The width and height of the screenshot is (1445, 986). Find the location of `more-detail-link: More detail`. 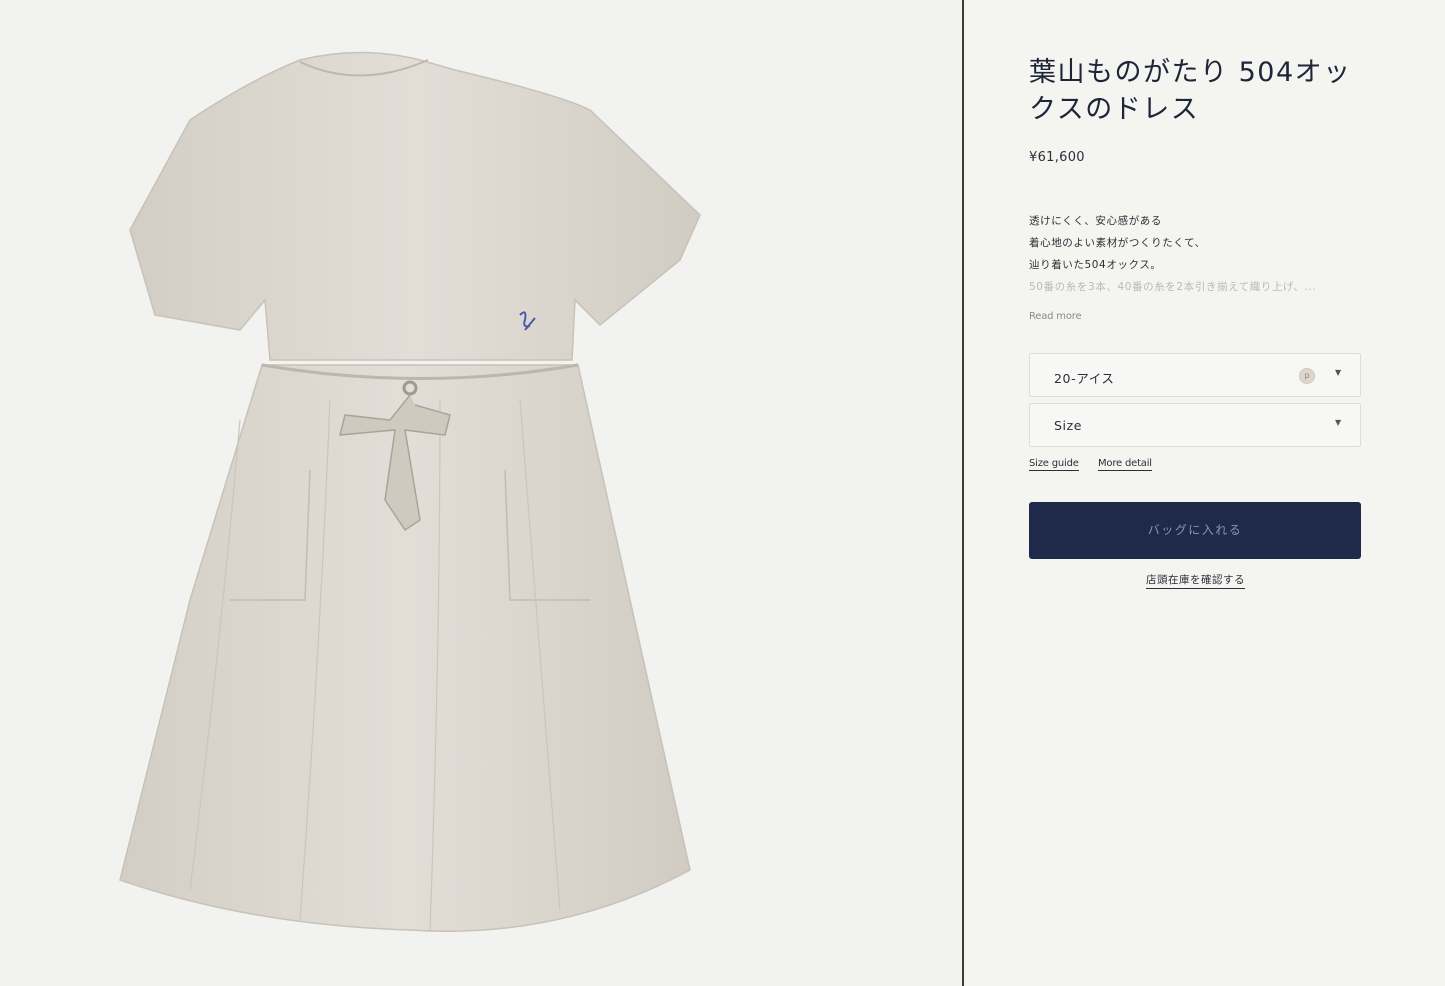

more-detail-link: More detail is located at coordinates (1125, 464).